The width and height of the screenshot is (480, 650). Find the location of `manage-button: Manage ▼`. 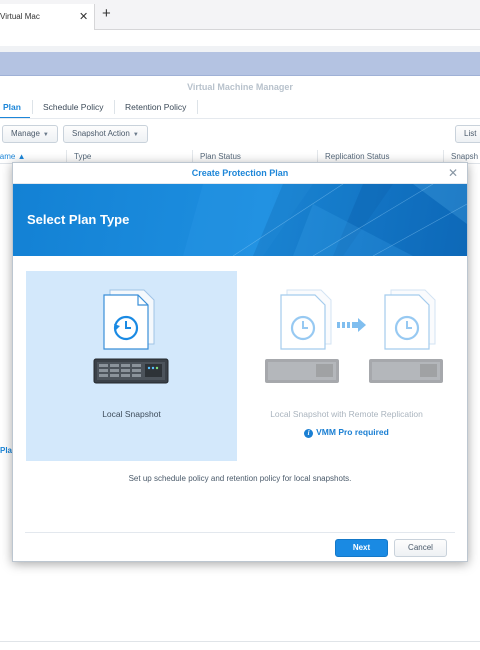

manage-button: Manage ▼ is located at coordinates (30, 134).